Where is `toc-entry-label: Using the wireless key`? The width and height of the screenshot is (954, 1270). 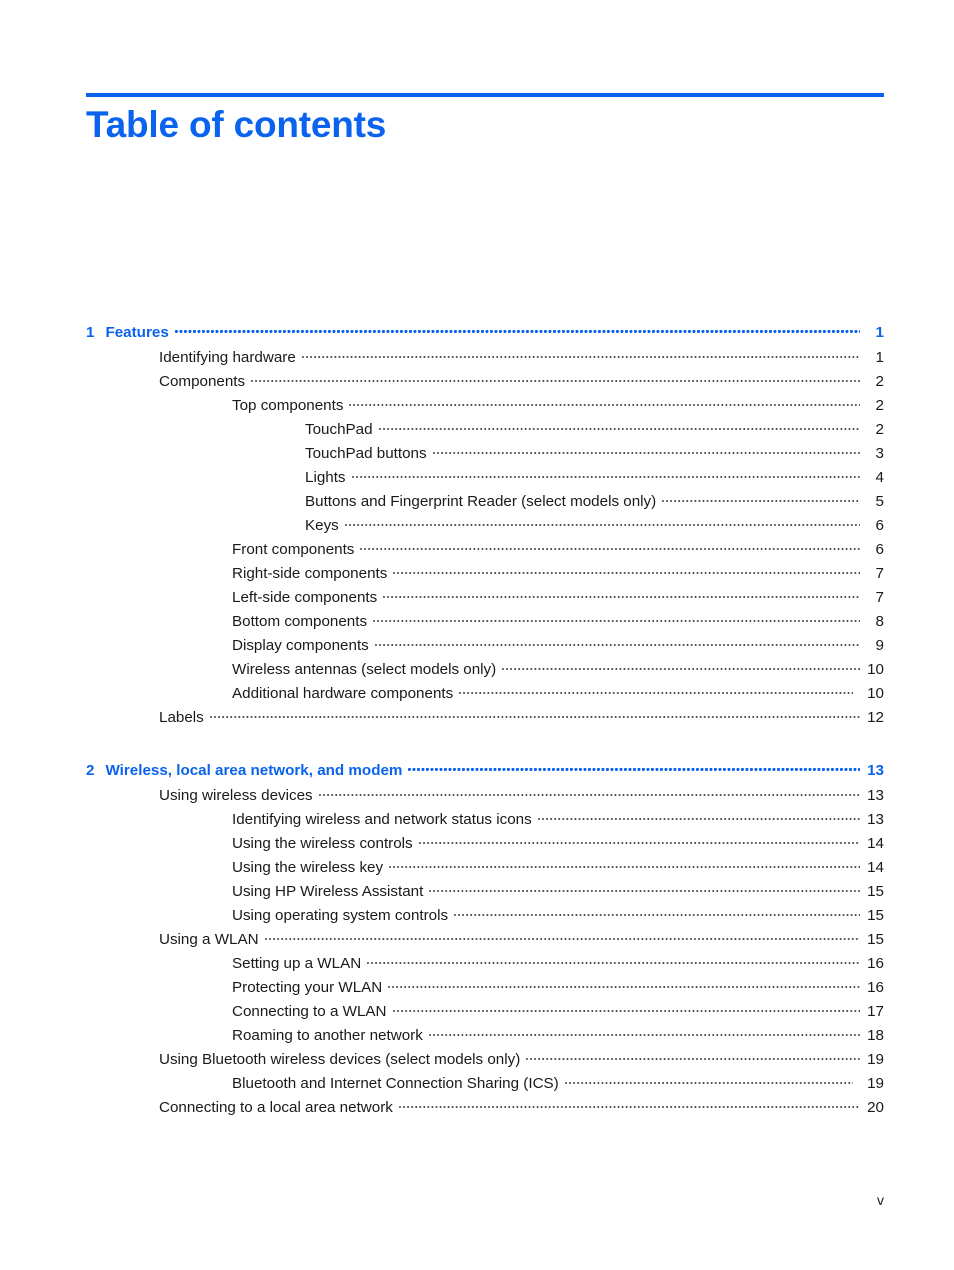 toc-entry-label: Using the wireless key is located at coordinates (308, 868).